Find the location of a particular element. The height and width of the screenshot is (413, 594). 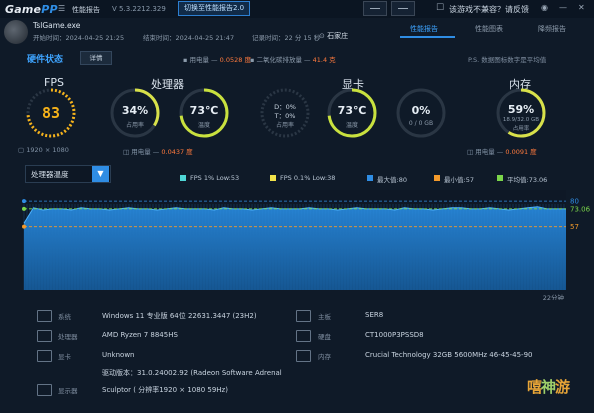

sys-value-cpu: AMD Ryzen 7 8845HS is located at coordinates (140, 335).